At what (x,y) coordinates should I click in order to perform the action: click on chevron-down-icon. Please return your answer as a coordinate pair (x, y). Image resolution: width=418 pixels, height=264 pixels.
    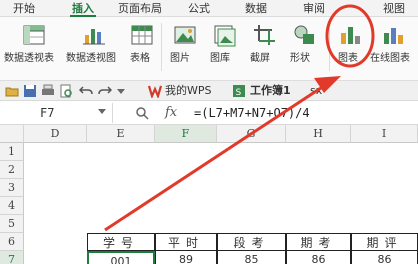
    Looking at the image, I should click on (102, 111).